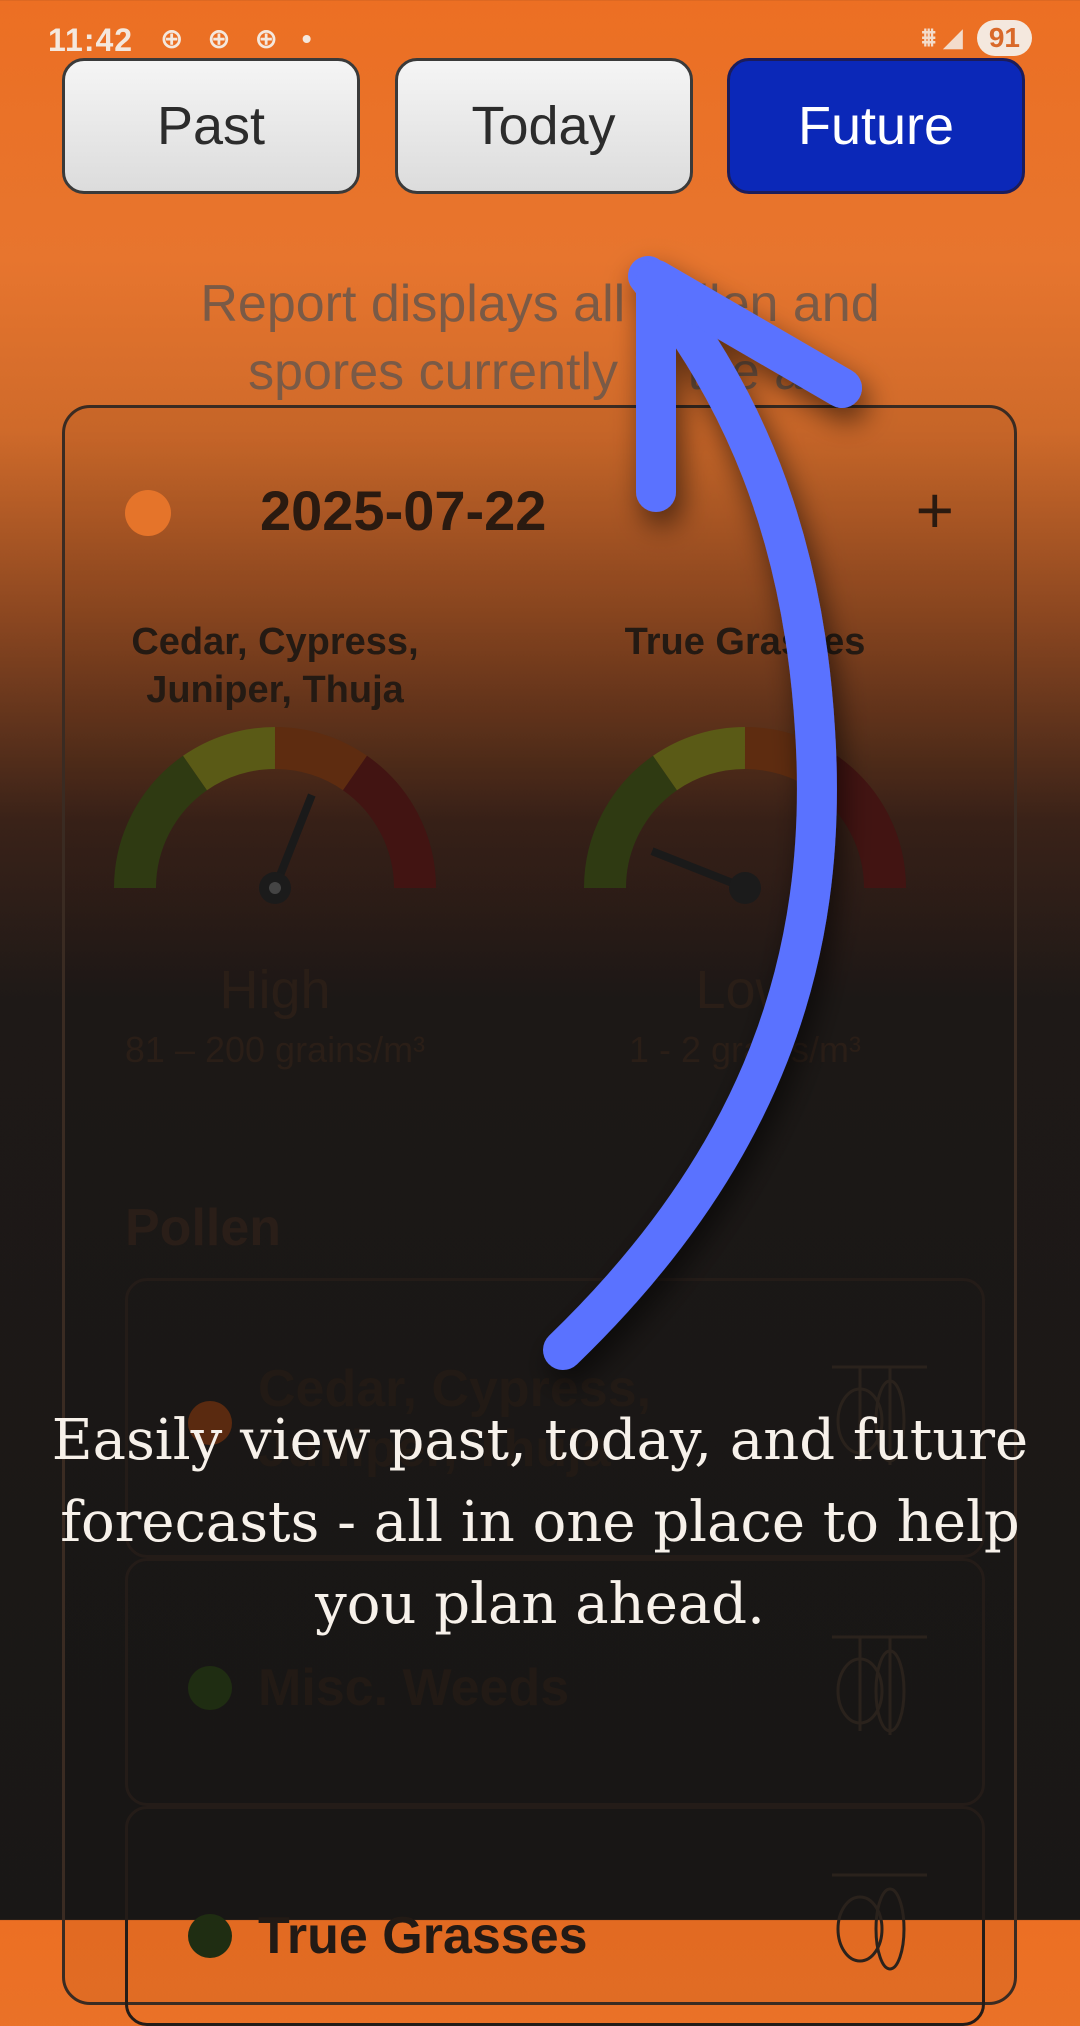 Image resolution: width=1080 pixels, height=2026 pixels. What do you see at coordinates (275, 990) in the screenshot?
I see `gauge-level: High` at bounding box center [275, 990].